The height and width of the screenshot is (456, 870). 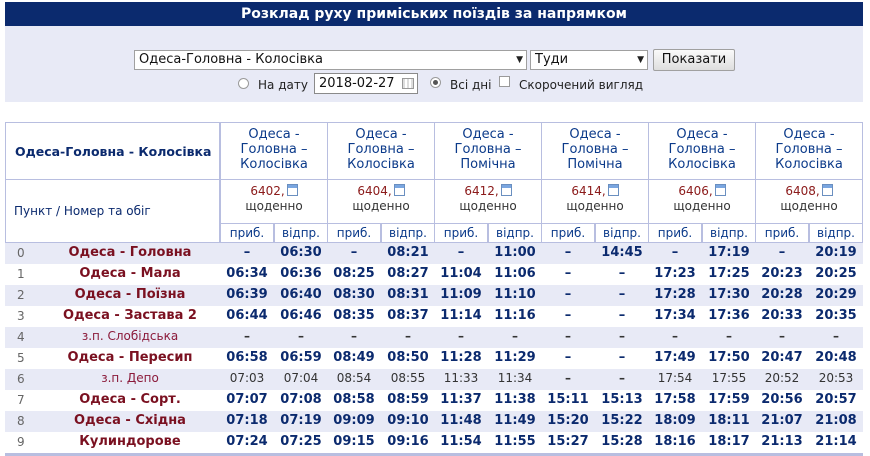 What do you see at coordinates (130, 252) in the screenshot?
I see `station-name: Одеса - Головна` at bounding box center [130, 252].